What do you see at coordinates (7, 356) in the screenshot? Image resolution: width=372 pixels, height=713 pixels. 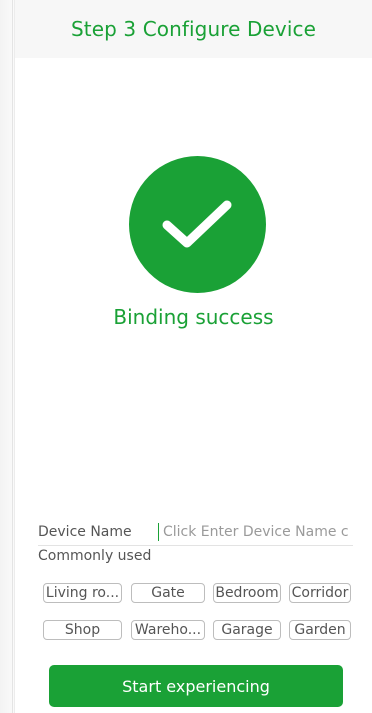 I see `left-edge-strip` at bounding box center [7, 356].